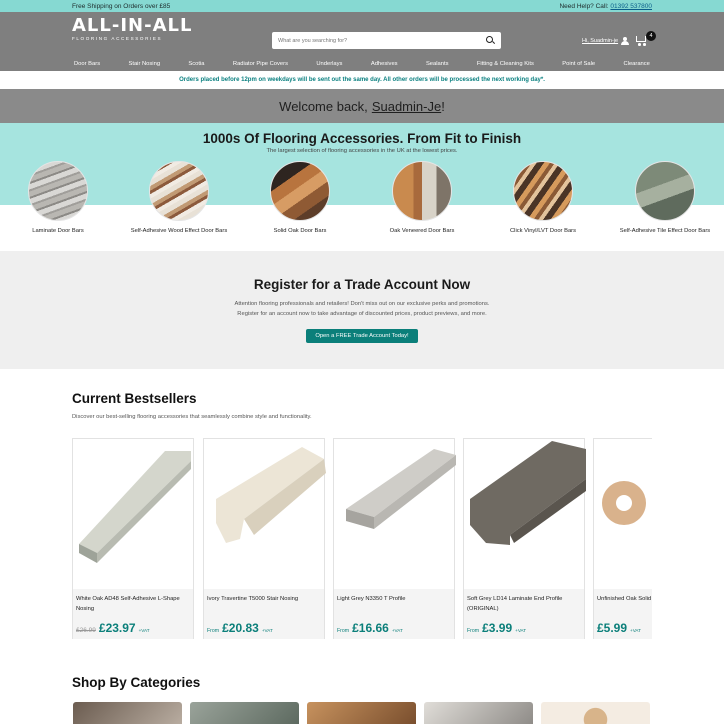 This screenshot has height=724, width=724. Describe the element at coordinates (384, 64) in the screenshot. I see `nav-adhesives: Adhesives` at that location.